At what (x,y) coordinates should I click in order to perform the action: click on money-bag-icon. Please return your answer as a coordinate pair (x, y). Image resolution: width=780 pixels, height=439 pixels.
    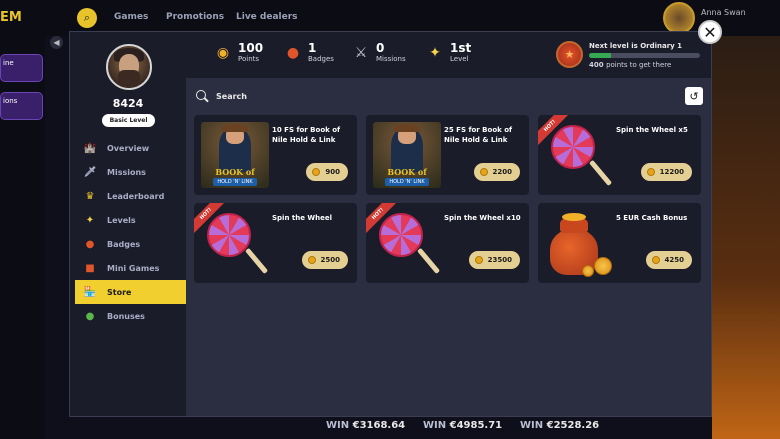
    Looking at the image, I should click on (581, 246).